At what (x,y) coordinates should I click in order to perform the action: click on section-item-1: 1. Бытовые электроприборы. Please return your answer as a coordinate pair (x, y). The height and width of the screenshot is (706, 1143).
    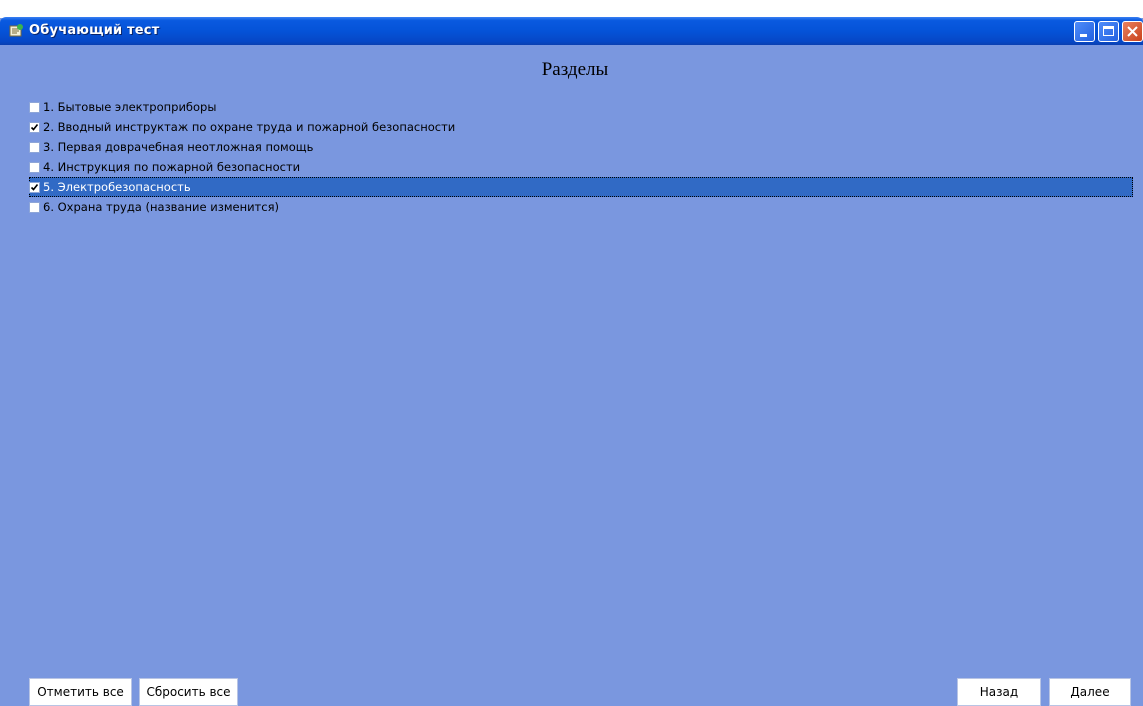
    Looking at the image, I should click on (581, 107).